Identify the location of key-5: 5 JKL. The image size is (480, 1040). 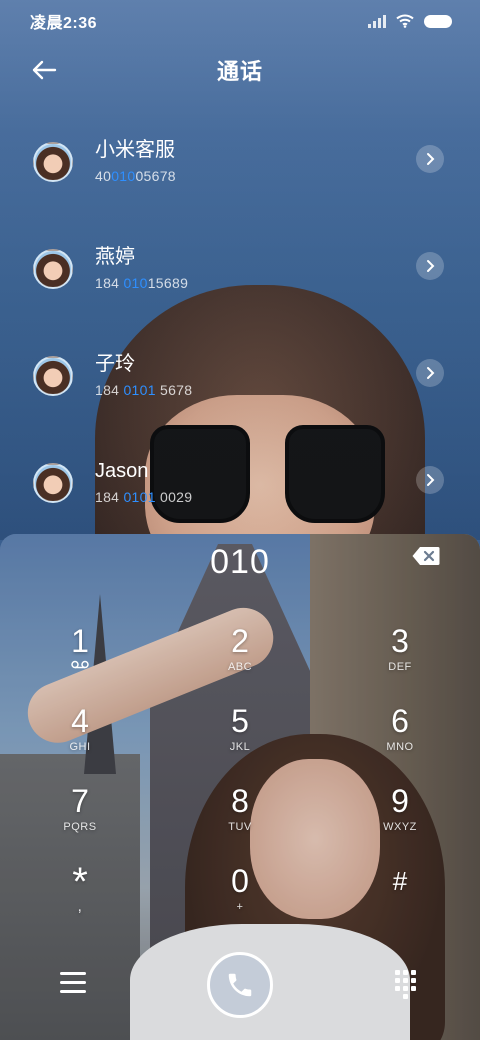
(240, 734).